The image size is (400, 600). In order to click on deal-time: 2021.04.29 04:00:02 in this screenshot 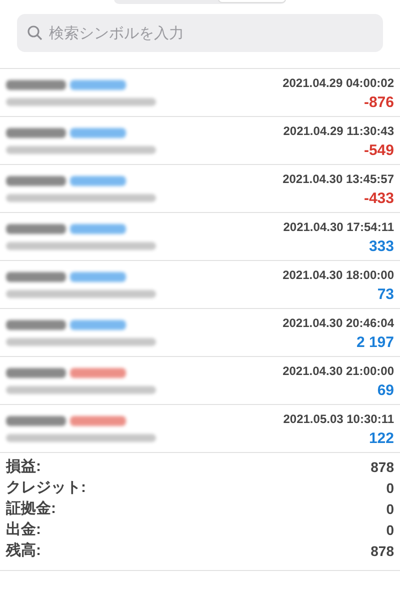, I will do `click(338, 83)`.